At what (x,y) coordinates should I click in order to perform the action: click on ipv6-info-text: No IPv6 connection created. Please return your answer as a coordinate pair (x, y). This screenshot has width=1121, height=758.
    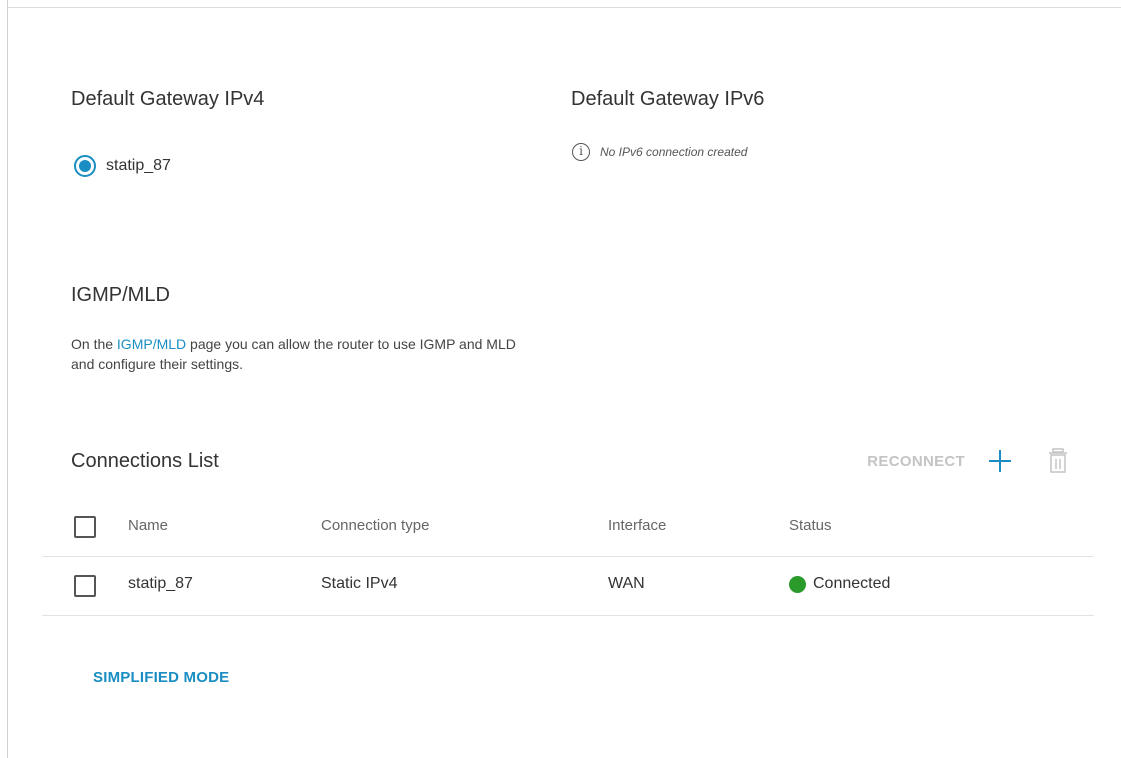
    Looking at the image, I should click on (674, 152).